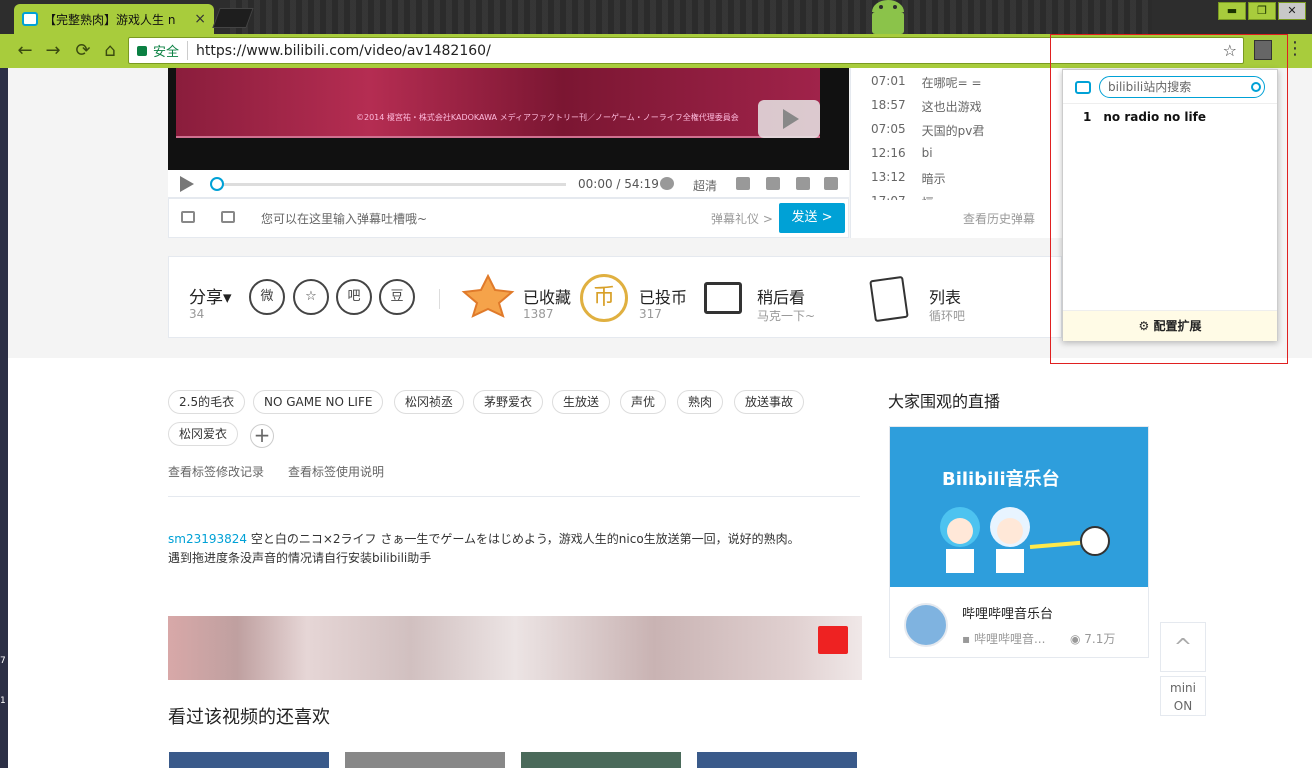 This screenshot has width=1312, height=768. I want to click on mini-player-toggle: mini ON, so click(1183, 696).